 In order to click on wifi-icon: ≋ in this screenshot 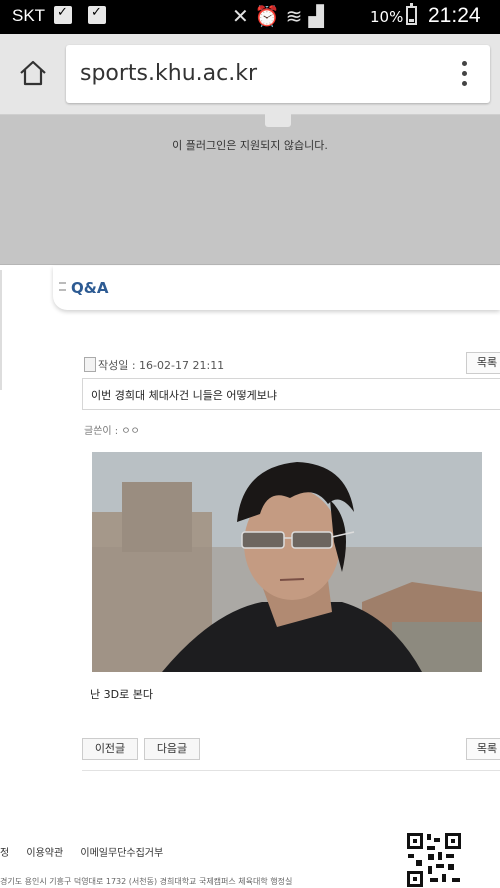, I will do `click(297, 16)`.